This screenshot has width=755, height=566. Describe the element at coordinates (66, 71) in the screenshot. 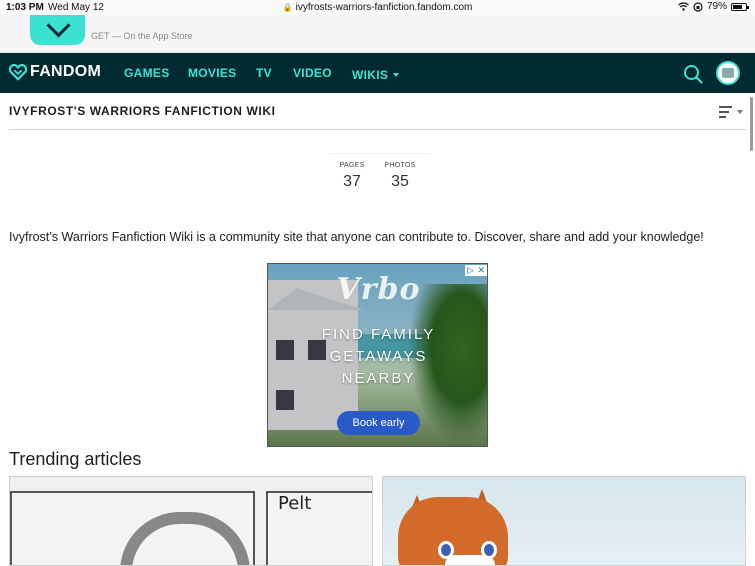

I see `fandom-wordmark: FANDOM` at that location.